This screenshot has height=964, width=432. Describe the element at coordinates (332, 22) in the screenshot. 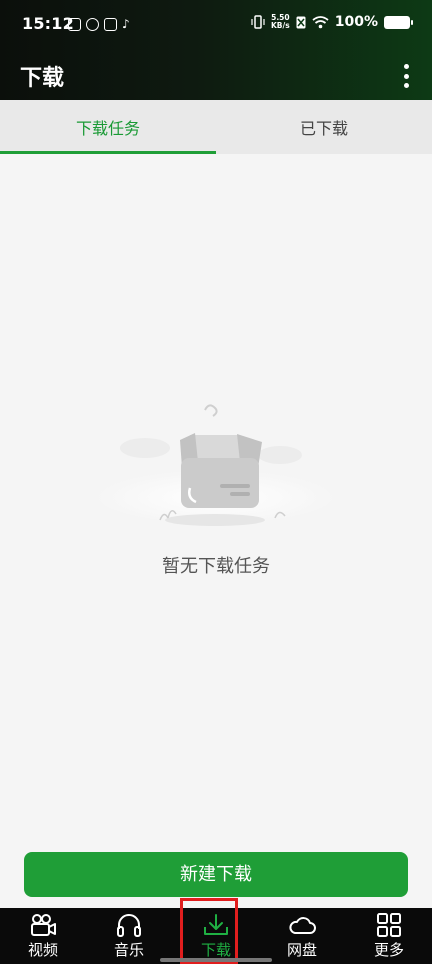

I see `status-right: 5.50 KB/s 100%` at that location.